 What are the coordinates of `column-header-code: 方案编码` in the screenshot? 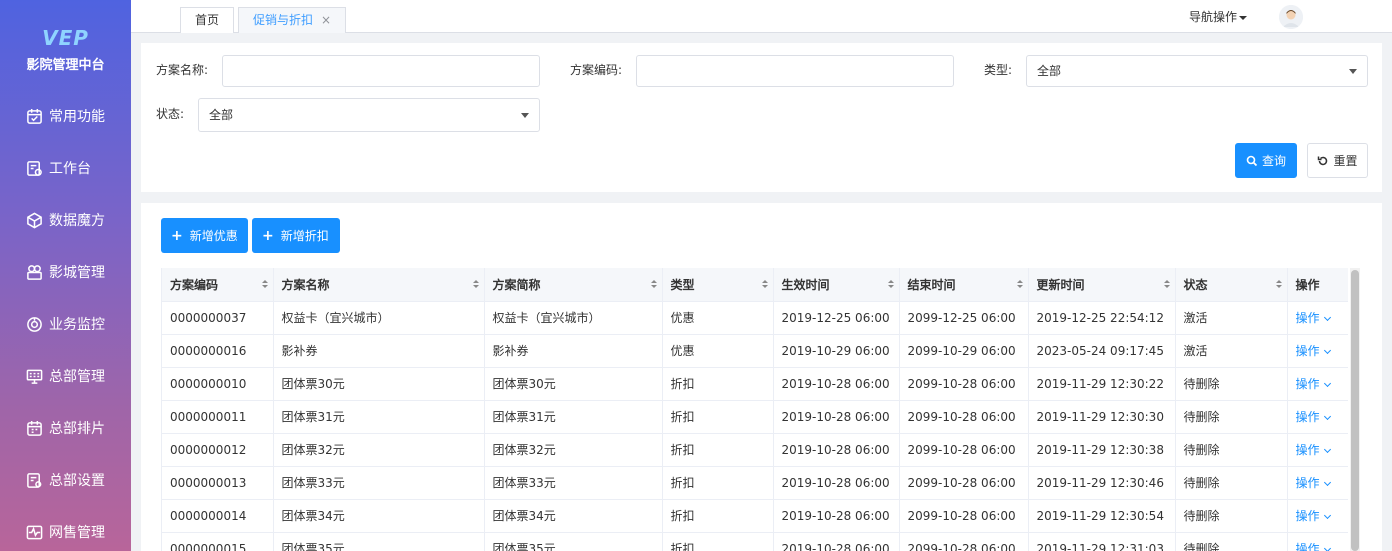 It's located at (218, 285).